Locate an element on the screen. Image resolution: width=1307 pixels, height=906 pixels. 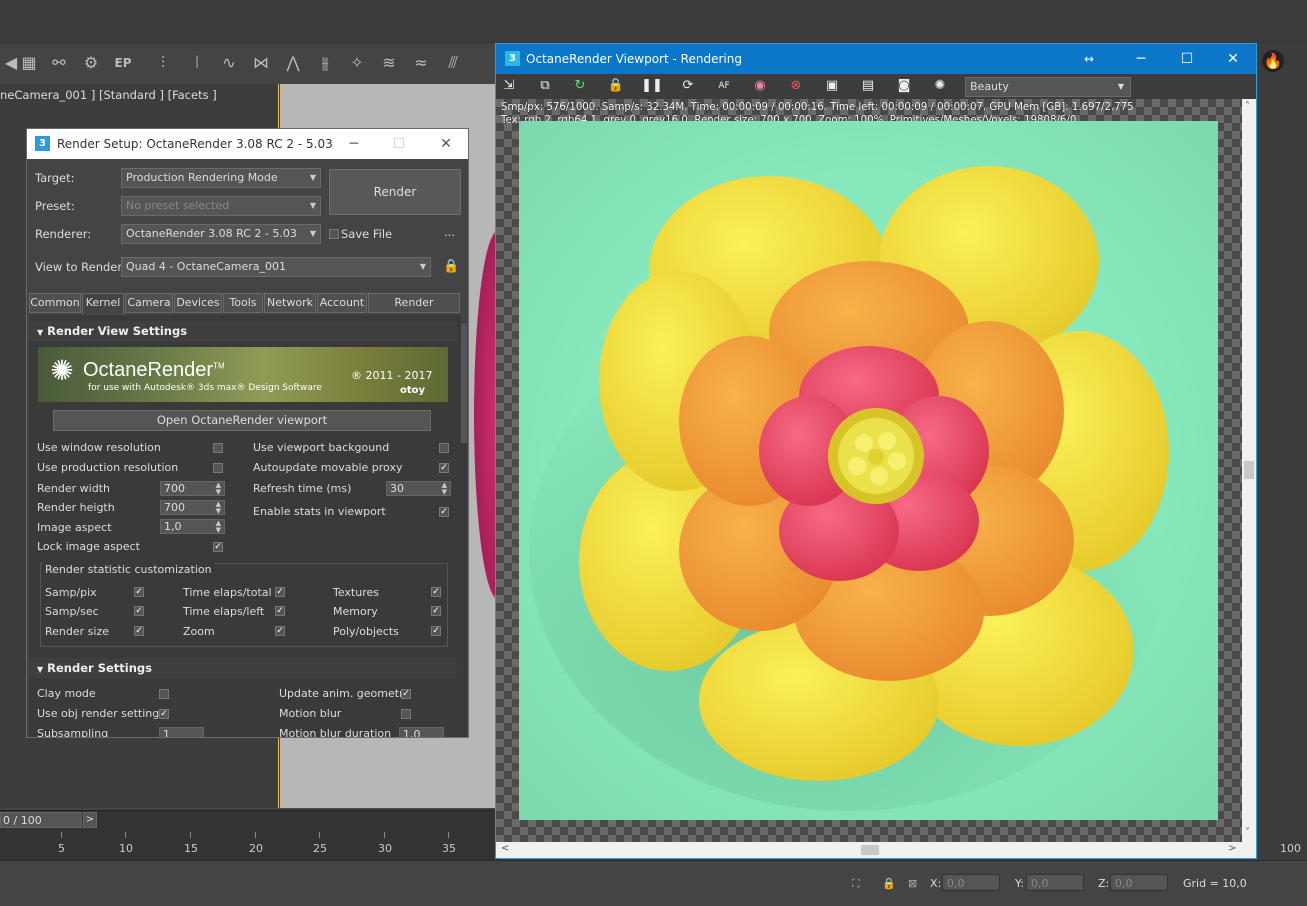
use-production-resolution-checkbox is located at coordinates (218, 468).